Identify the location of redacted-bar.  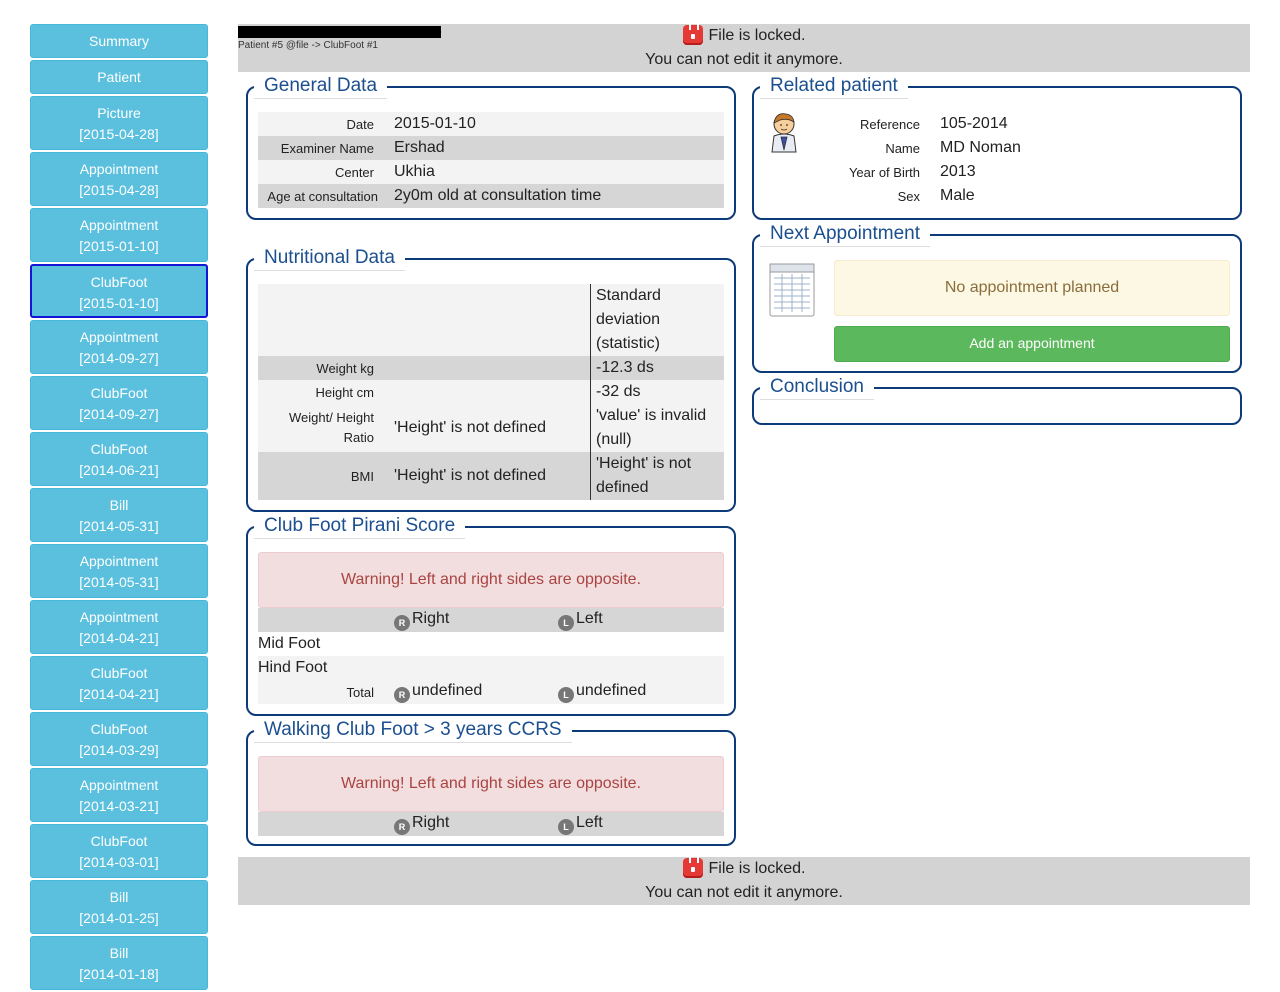
(339, 32).